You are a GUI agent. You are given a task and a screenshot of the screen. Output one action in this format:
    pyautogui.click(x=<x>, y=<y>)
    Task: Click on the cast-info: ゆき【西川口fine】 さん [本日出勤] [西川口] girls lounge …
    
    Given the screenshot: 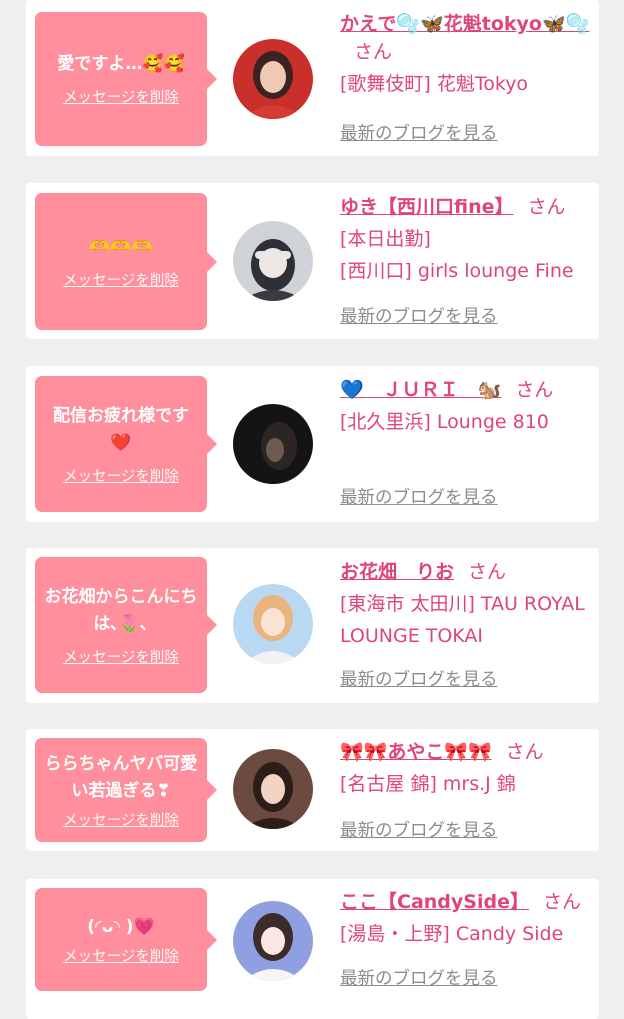 What is the action you would take?
    pyautogui.click(x=465, y=240)
    